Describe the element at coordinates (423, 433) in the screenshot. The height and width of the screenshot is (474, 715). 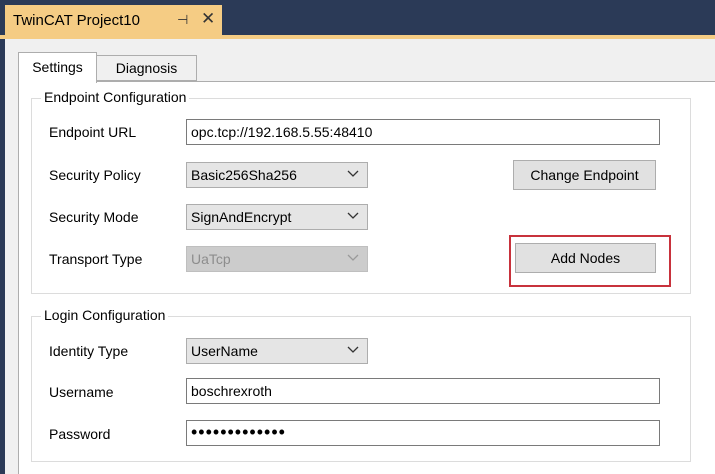
I see `password-field: •••••••••••••` at that location.